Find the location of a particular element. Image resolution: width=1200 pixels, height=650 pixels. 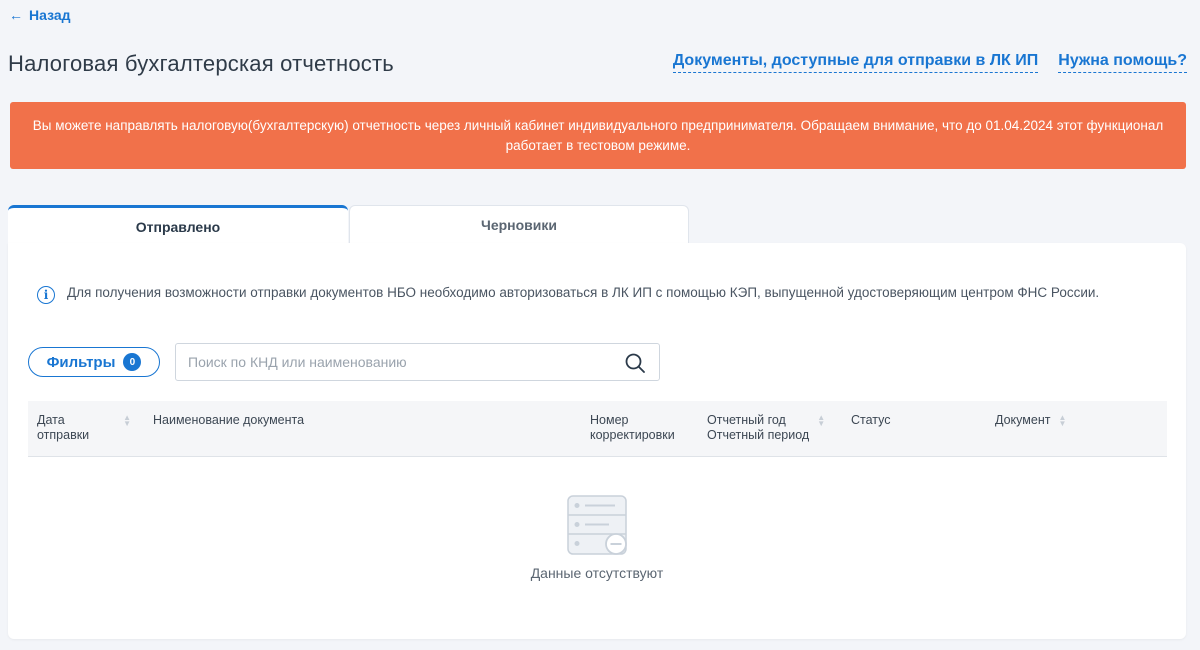

column-header-send-date: Дата отправки ▲ ▼ is located at coordinates (84, 428).